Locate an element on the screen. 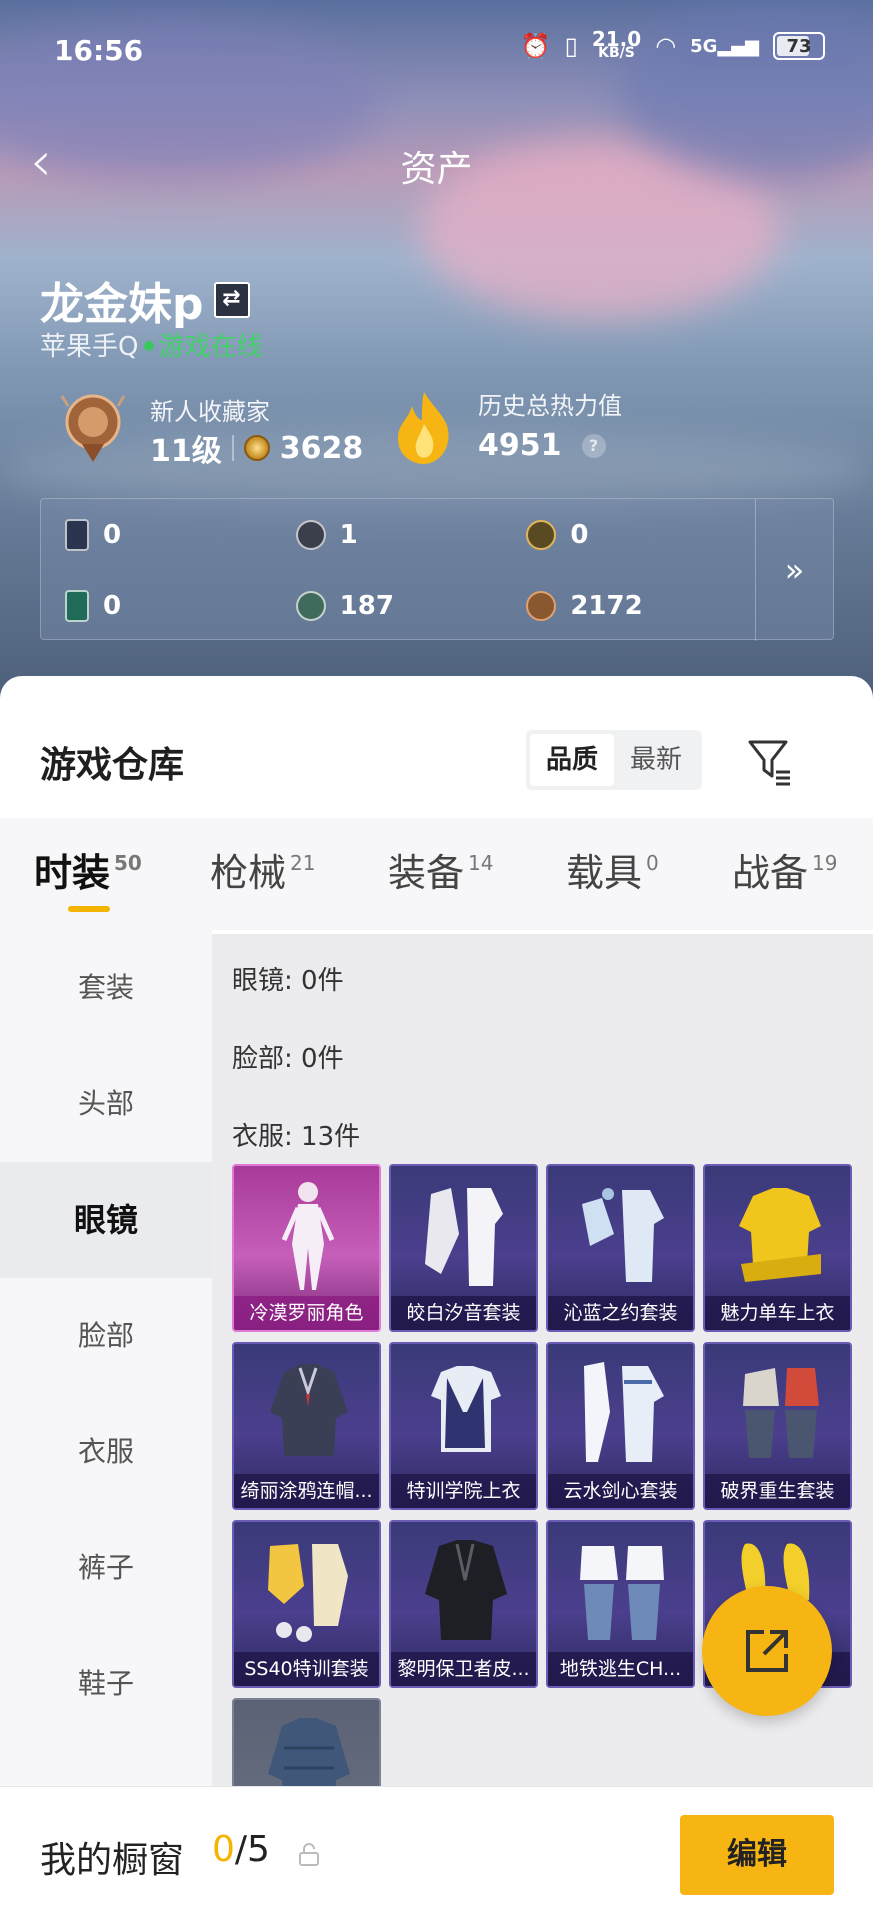 This screenshot has width=873, height=1920. currency-item: 2172 is located at coordinates (641, 605).